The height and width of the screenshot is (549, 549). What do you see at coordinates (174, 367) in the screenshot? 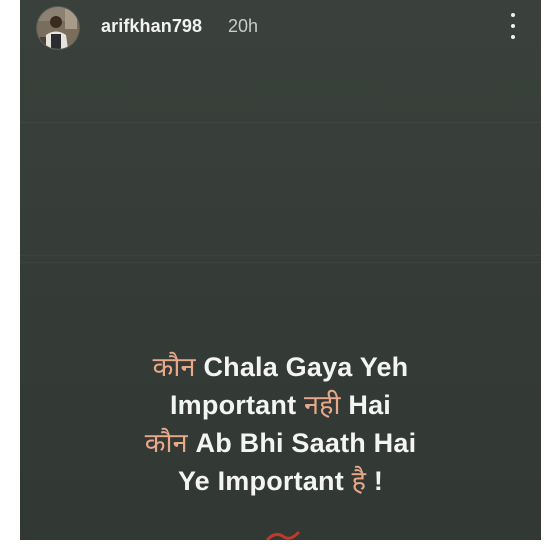
I see `quote-line-1-hindi: कौन` at bounding box center [174, 367].